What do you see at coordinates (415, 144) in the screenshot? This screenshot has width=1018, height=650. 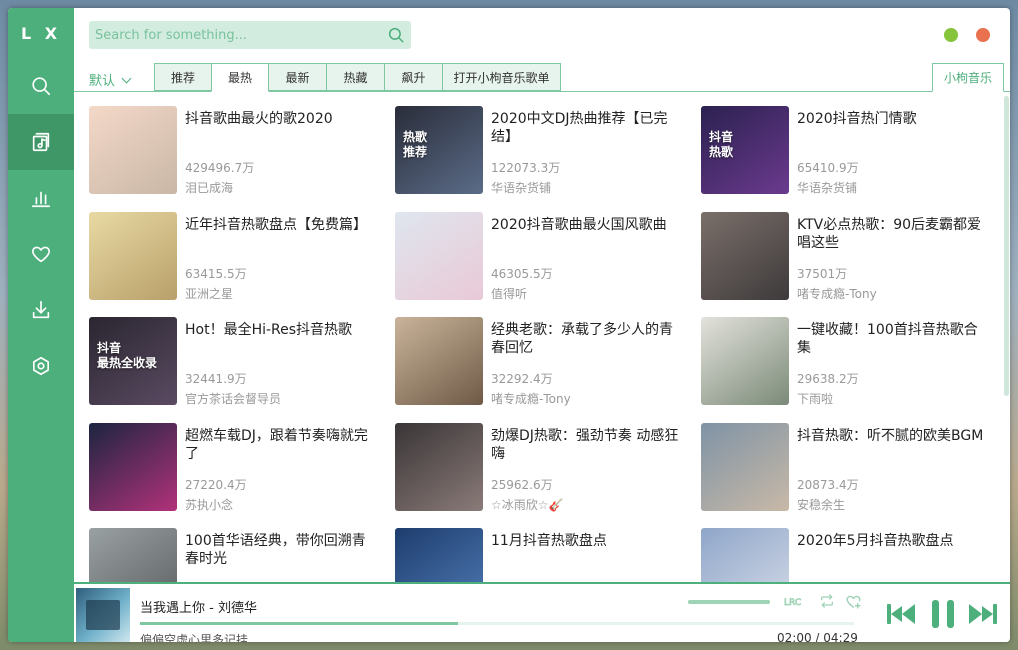 I see `cover-caption: 热歌 推荐` at bounding box center [415, 144].